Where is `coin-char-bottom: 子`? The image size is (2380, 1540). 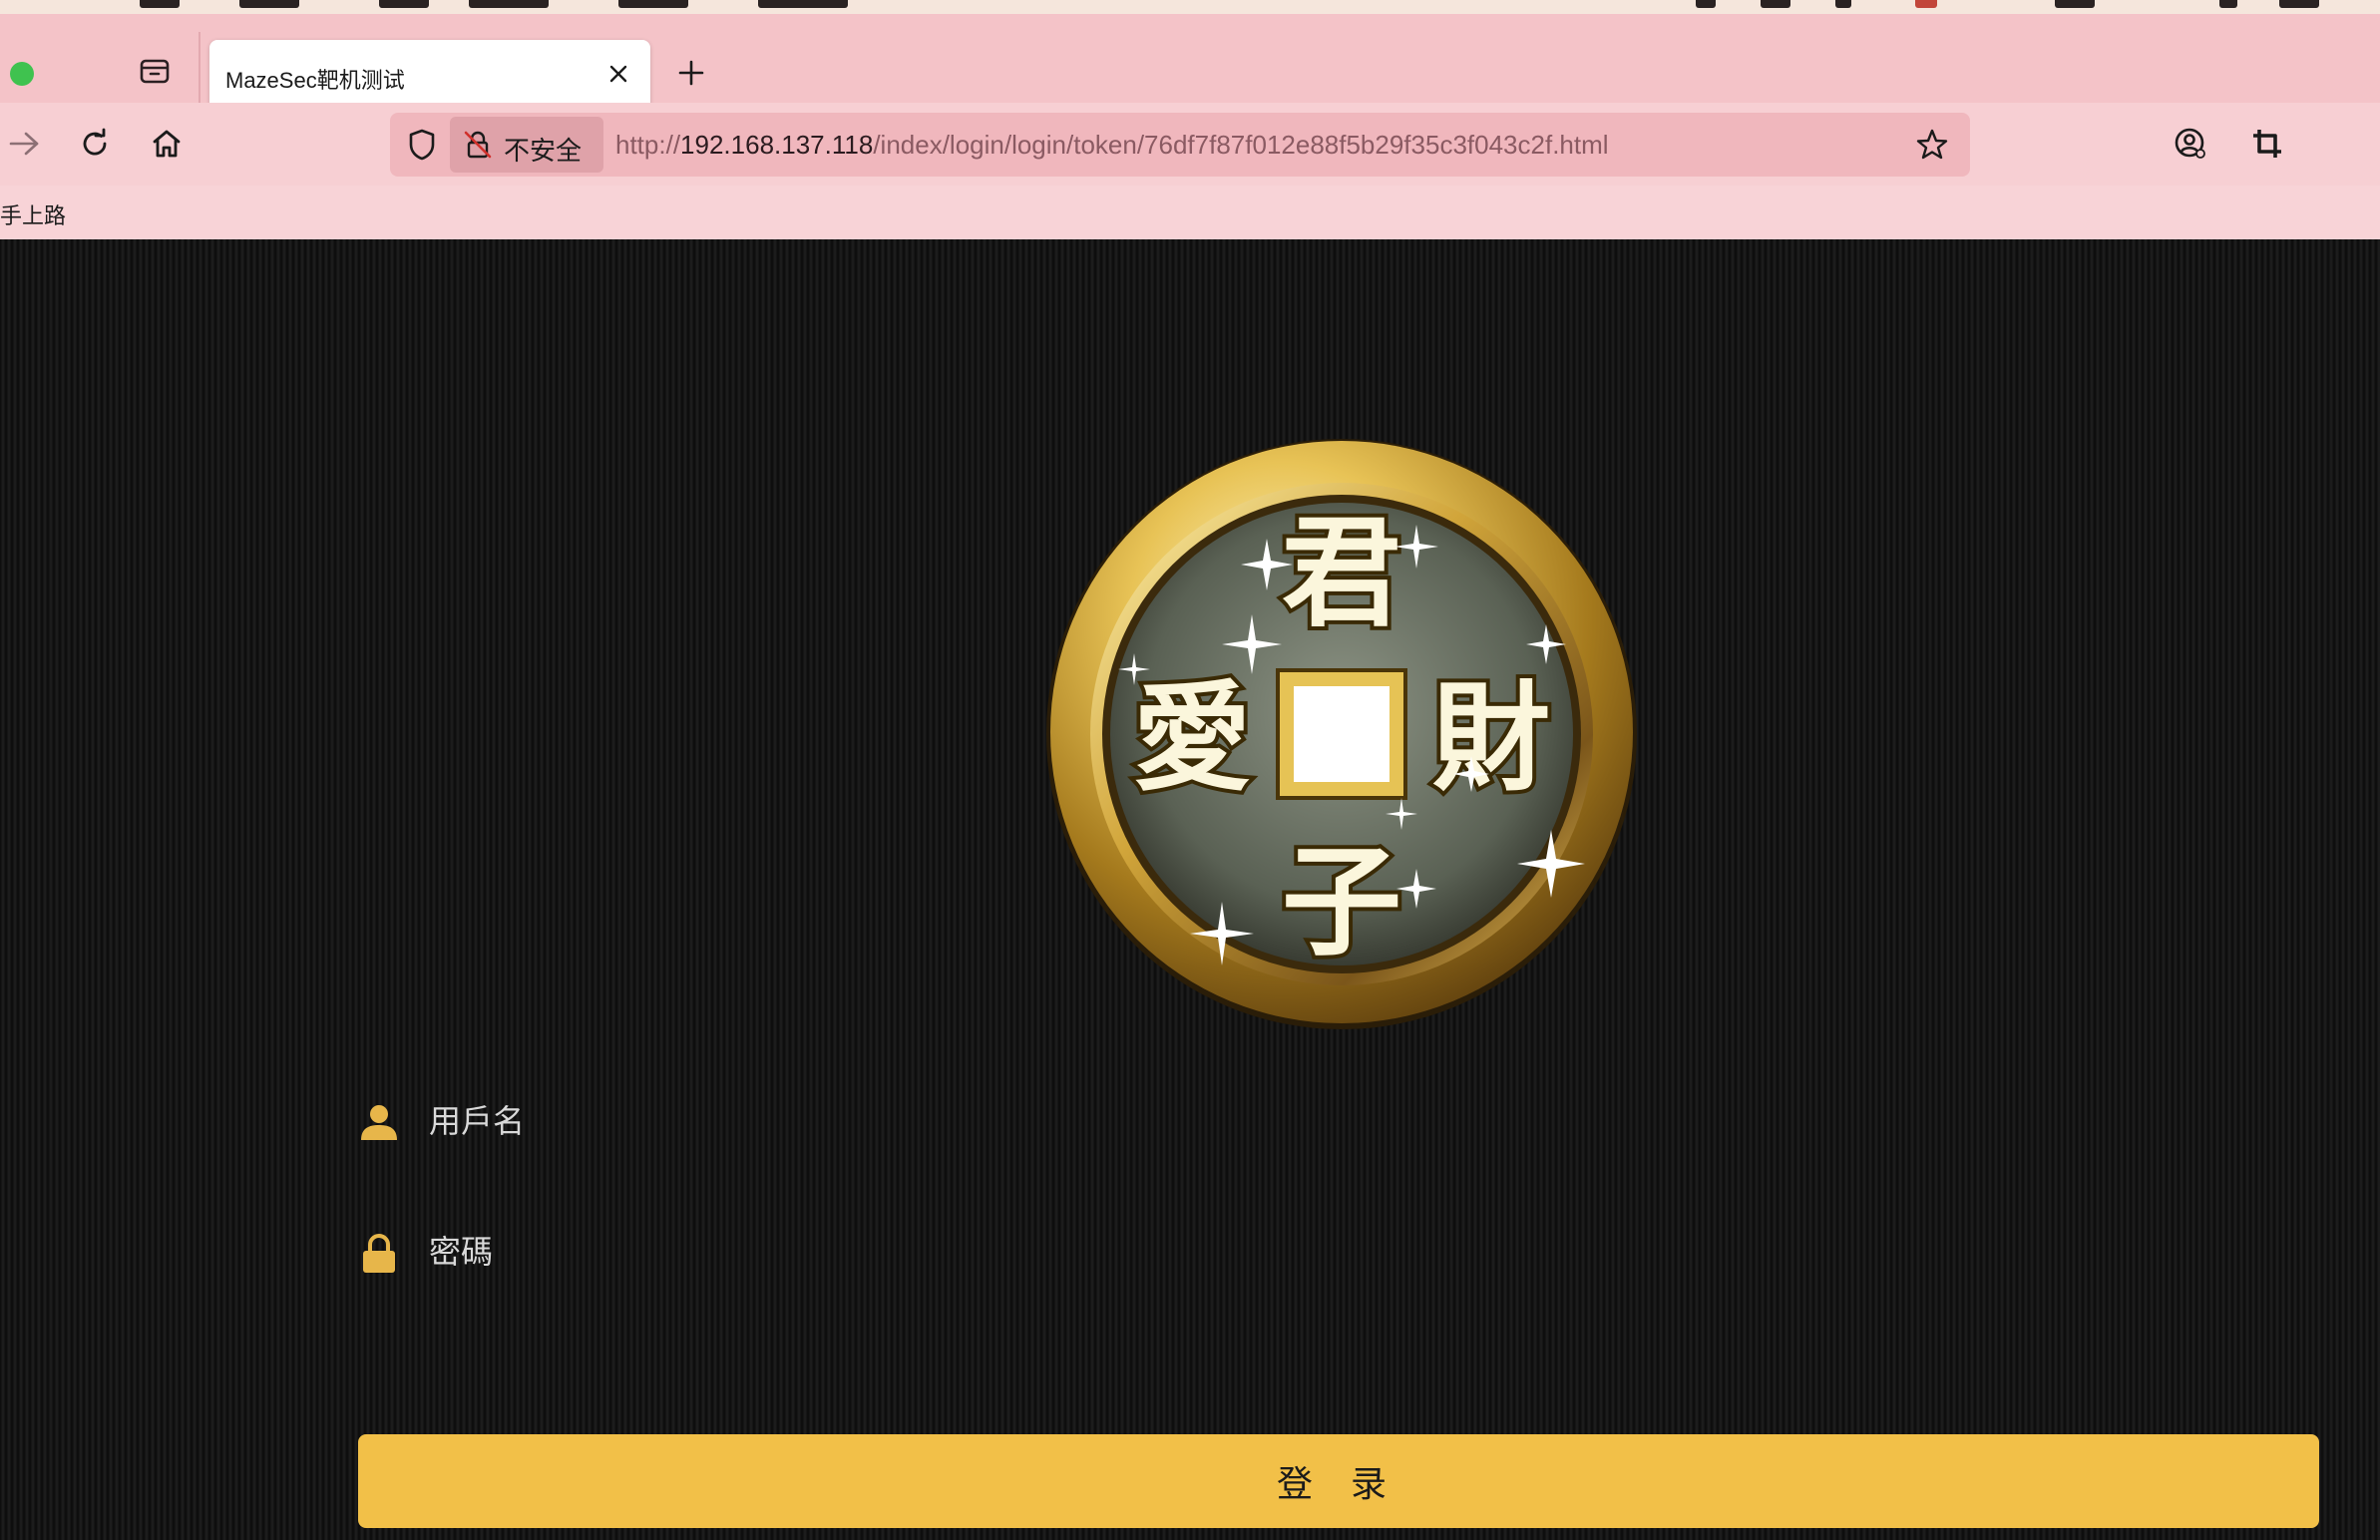 coin-char-bottom: 子 is located at coordinates (1341, 902).